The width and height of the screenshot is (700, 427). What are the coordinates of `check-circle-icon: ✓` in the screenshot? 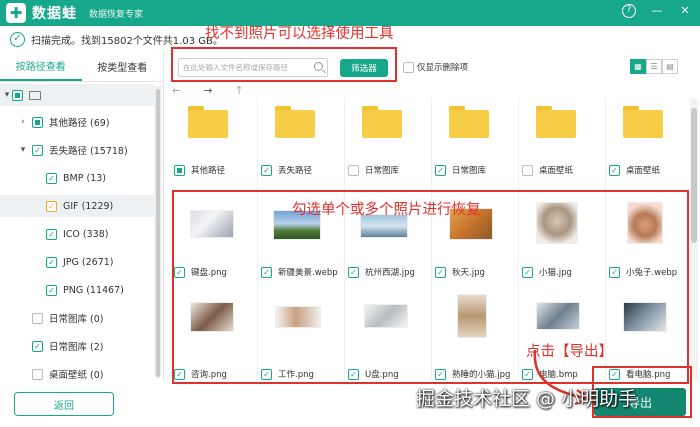 It's located at (17, 39).